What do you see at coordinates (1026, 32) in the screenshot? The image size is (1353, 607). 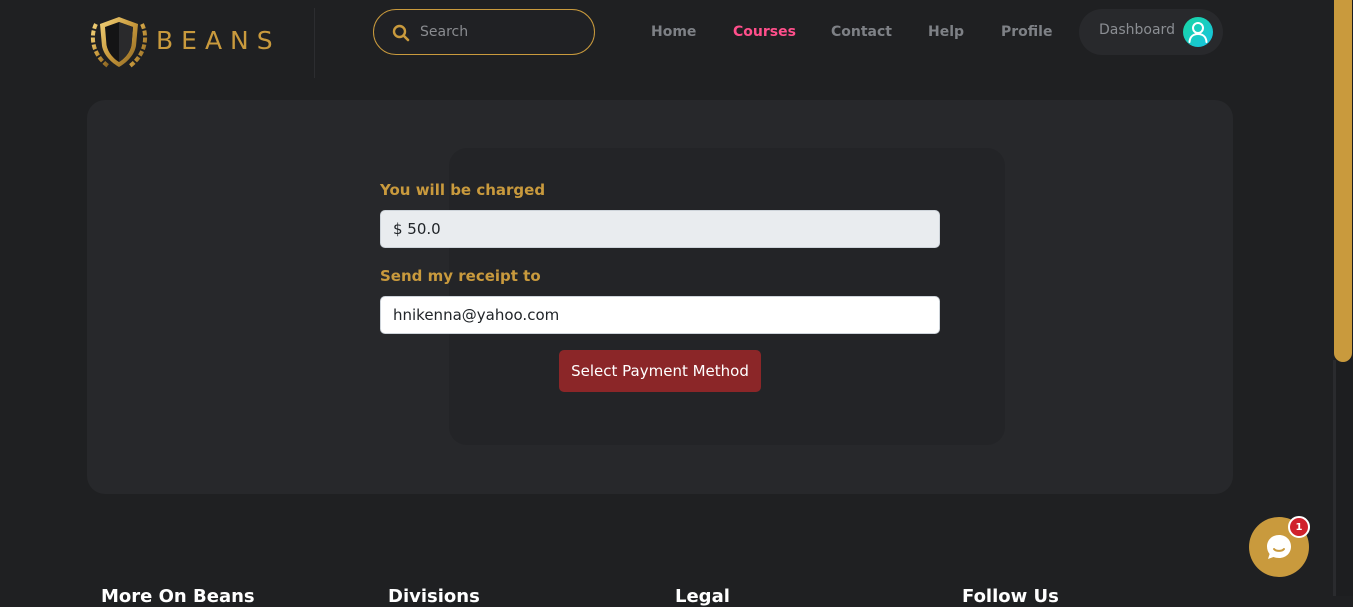 I see `nav-item-profile: Profile` at bounding box center [1026, 32].